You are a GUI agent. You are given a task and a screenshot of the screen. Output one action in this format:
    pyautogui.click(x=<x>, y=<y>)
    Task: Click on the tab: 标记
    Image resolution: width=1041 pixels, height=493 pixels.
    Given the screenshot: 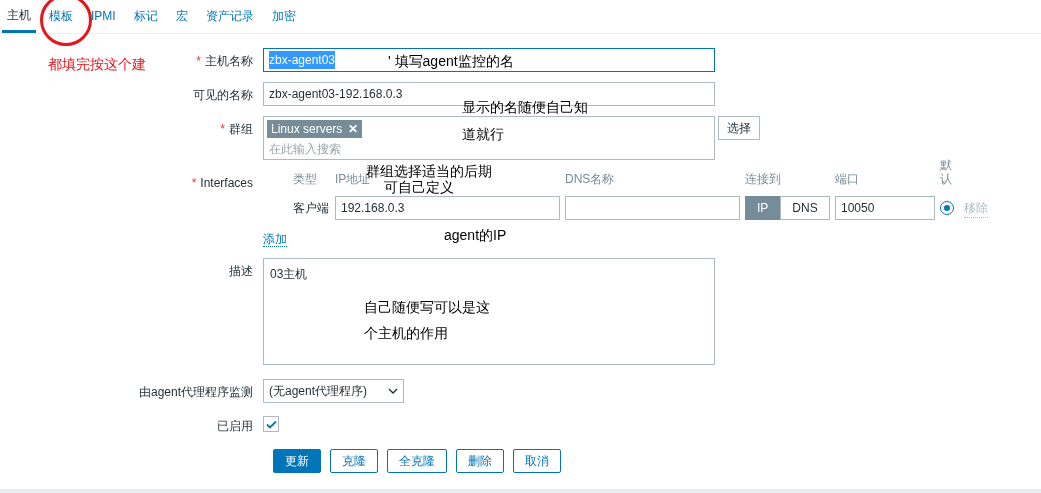 What is the action you would take?
    pyautogui.click(x=145, y=16)
    